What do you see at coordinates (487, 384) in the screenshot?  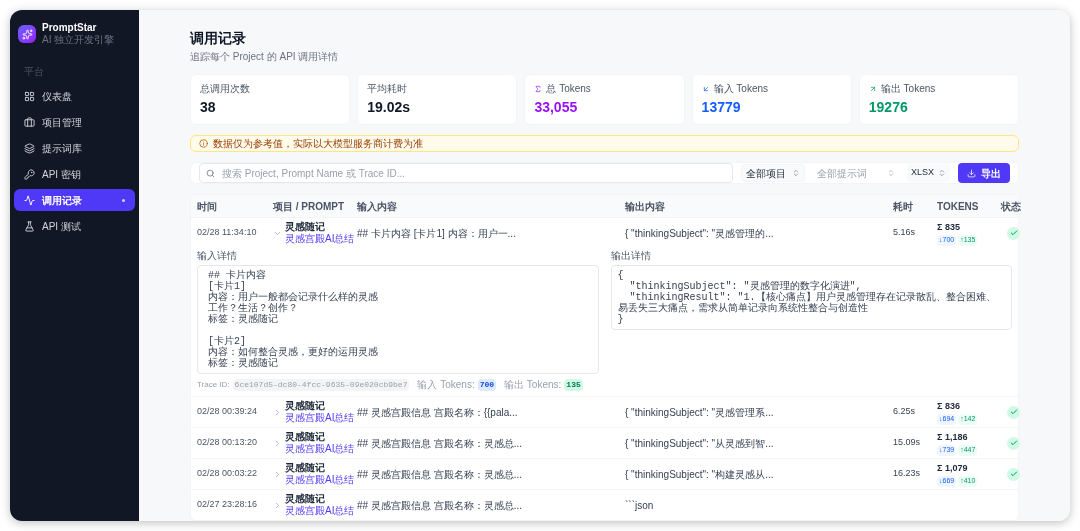 I see `input-tokens-badge: 700` at bounding box center [487, 384].